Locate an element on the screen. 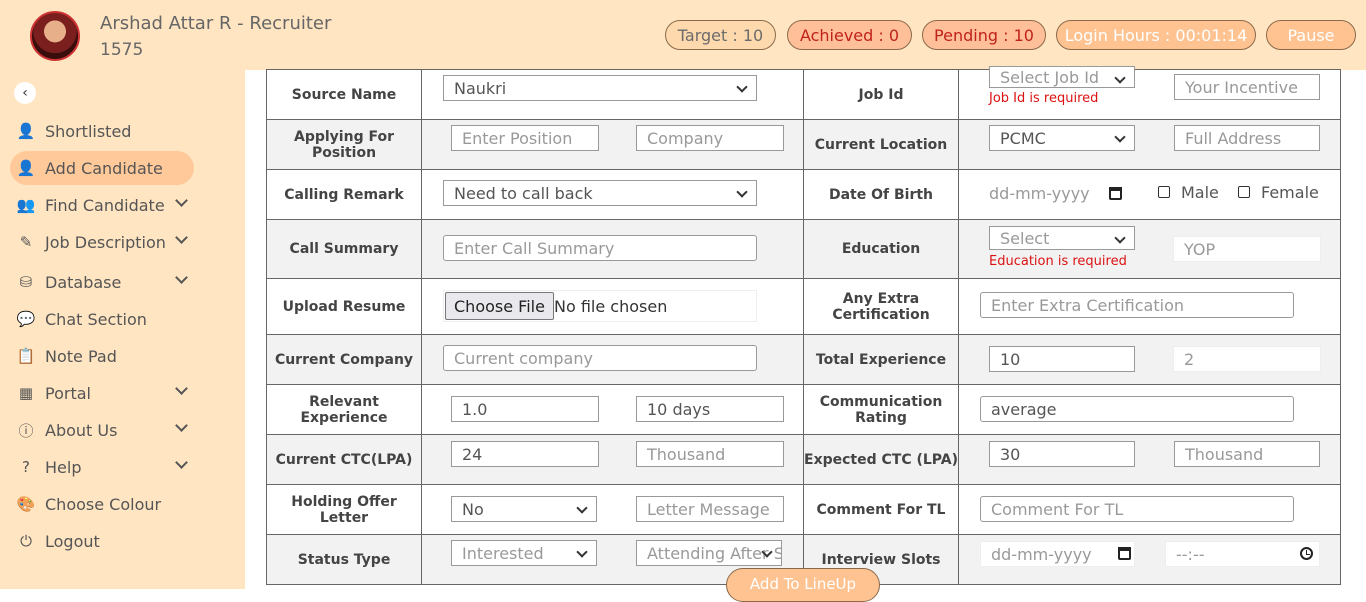  yop-input: YOP is located at coordinates (1247, 249).